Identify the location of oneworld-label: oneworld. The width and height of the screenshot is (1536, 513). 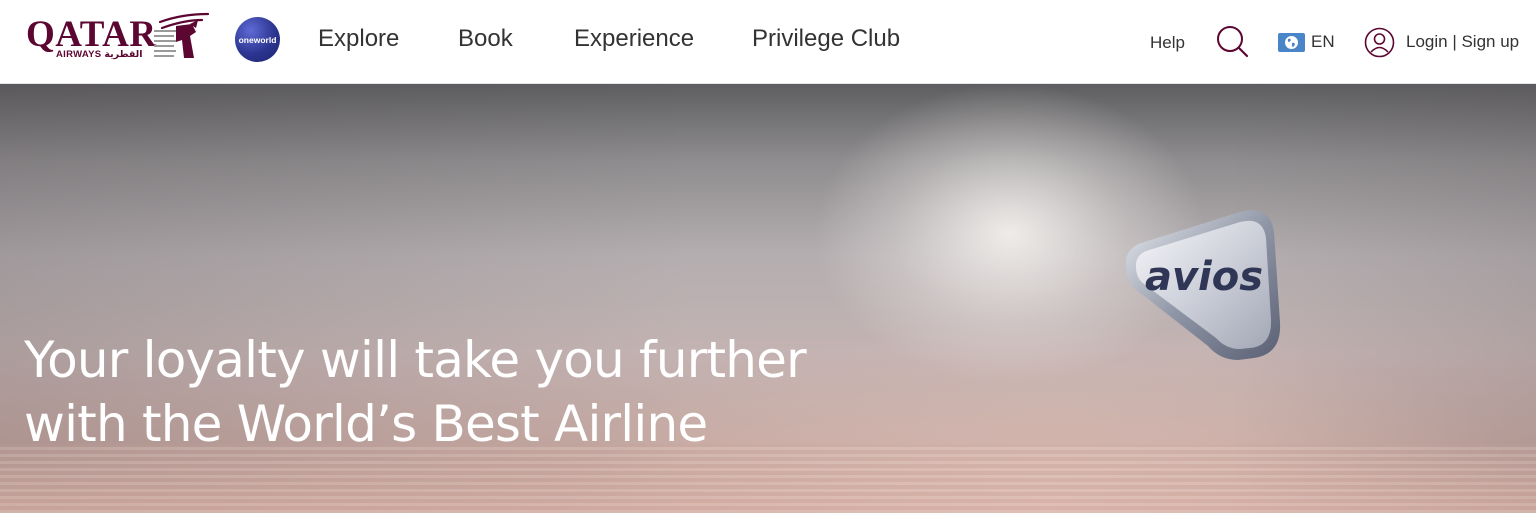
(257, 39).